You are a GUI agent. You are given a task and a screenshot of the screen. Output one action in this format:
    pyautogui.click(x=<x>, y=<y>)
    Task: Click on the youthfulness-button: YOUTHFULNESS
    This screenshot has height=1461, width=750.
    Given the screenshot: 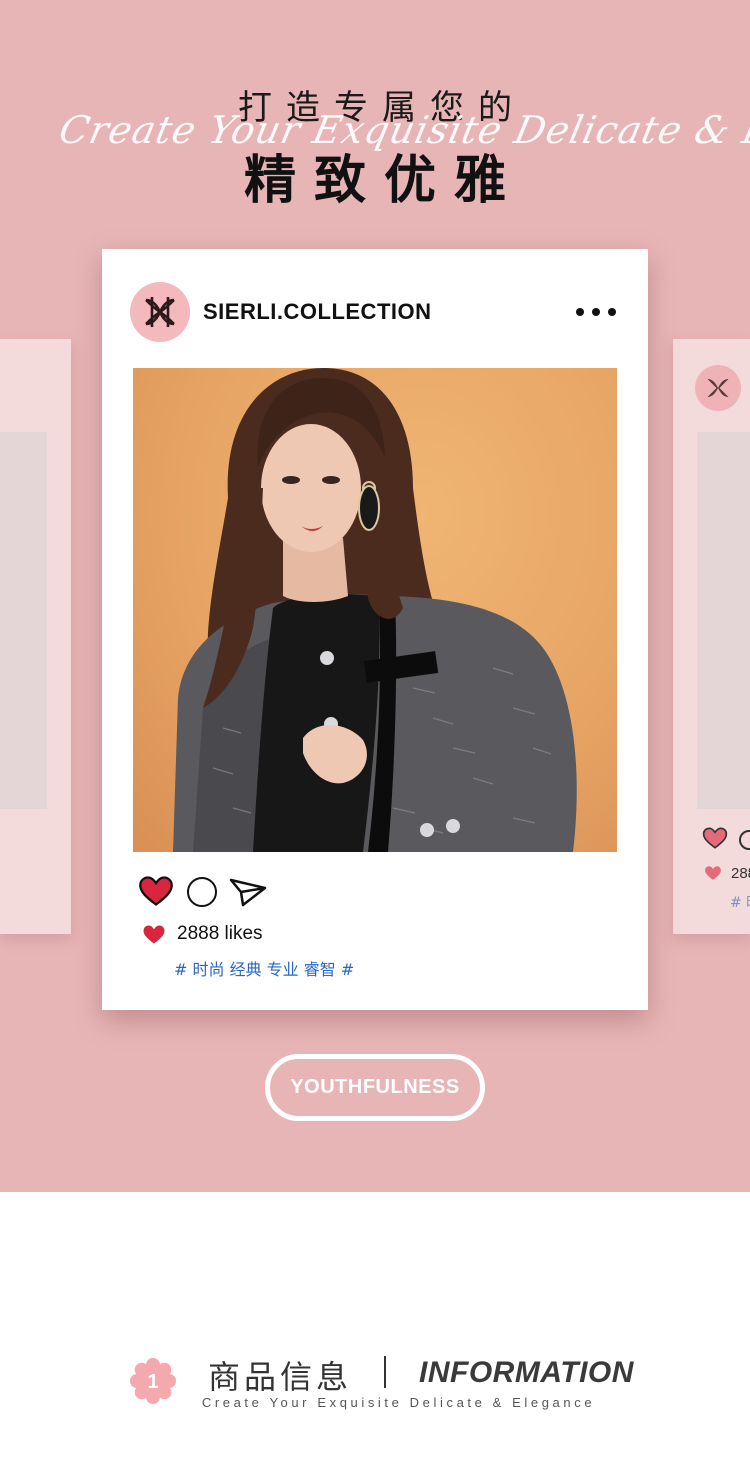 What is the action you would take?
    pyautogui.click(x=375, y=1087)
    